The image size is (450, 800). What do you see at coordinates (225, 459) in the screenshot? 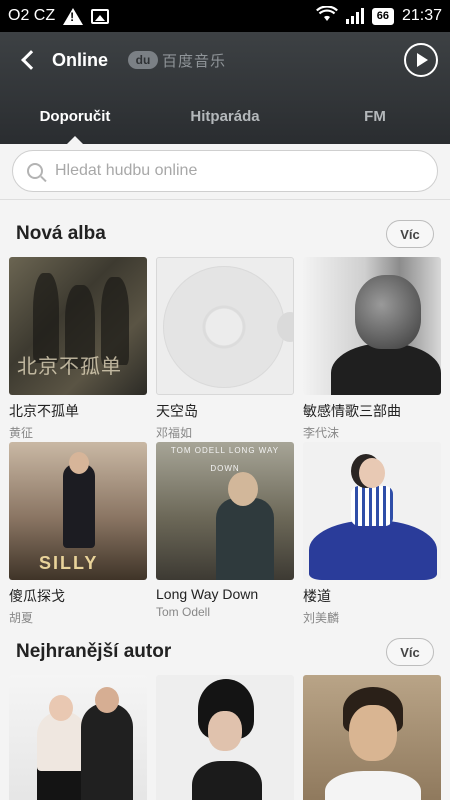
I see `cover-text: TOM ODELL LONG WAY DOWN` at bounding box center [225, 459].